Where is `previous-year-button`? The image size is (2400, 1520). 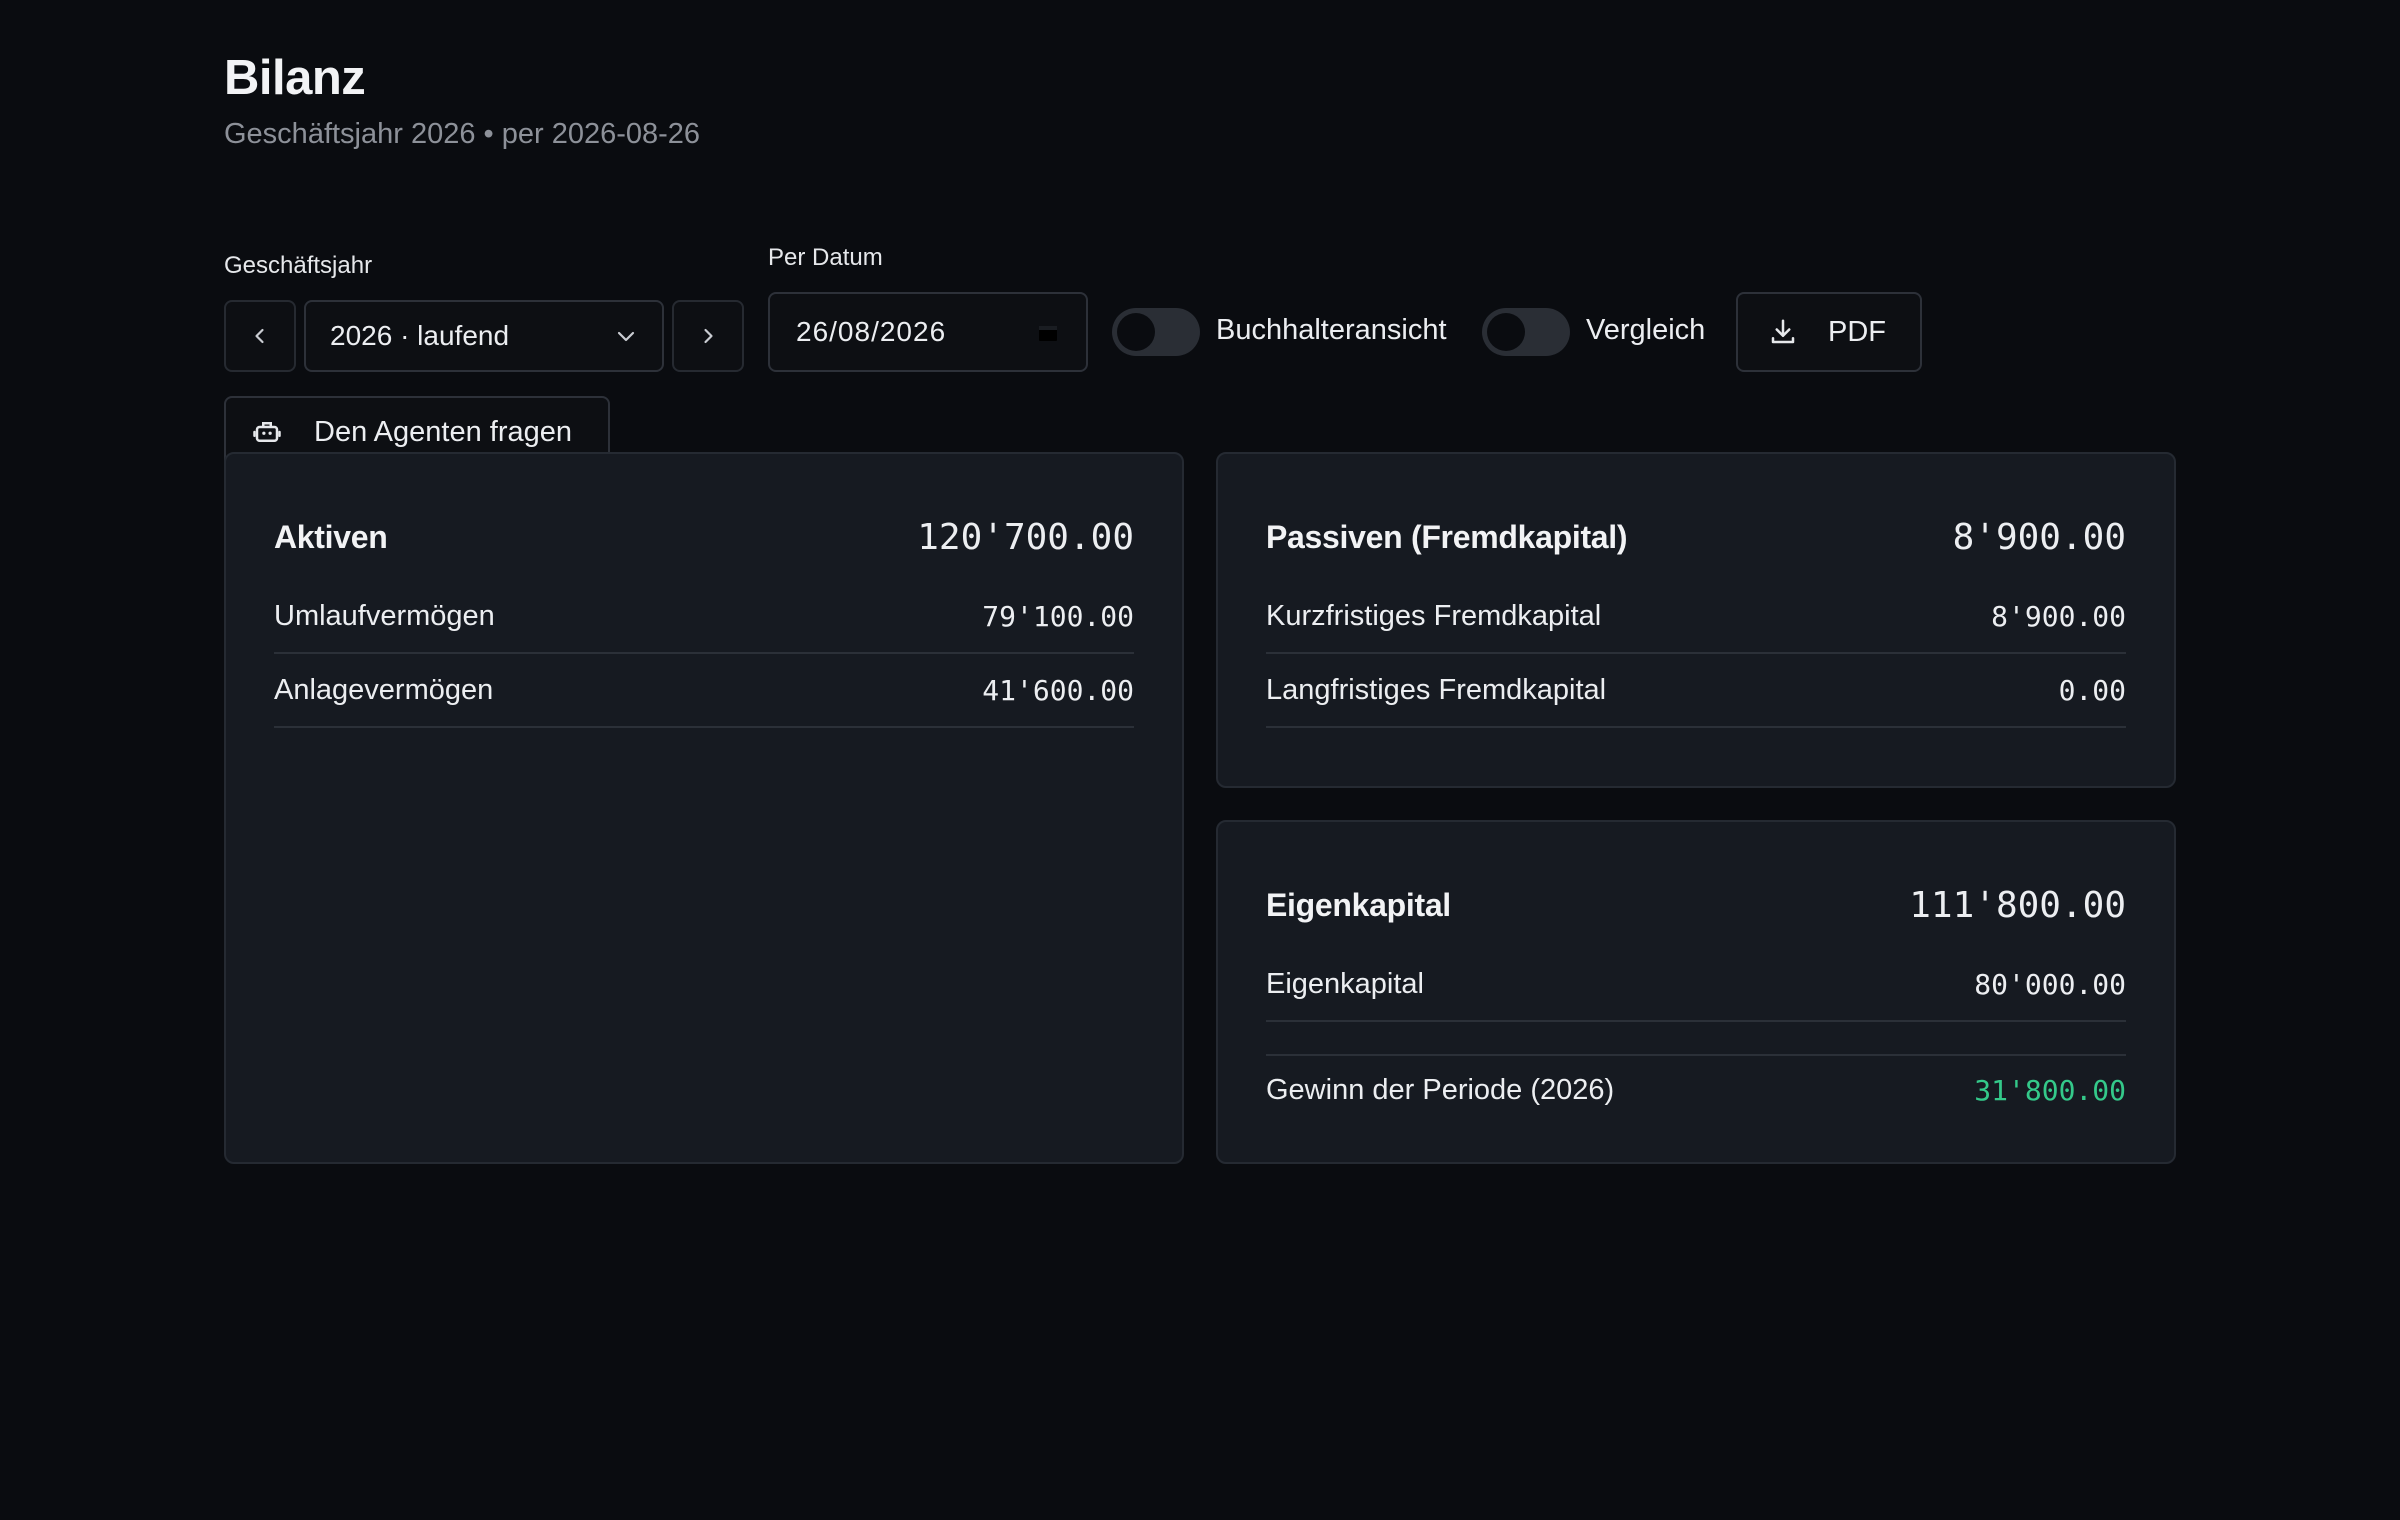
previous-year-button is located at coordinates (260, 336).